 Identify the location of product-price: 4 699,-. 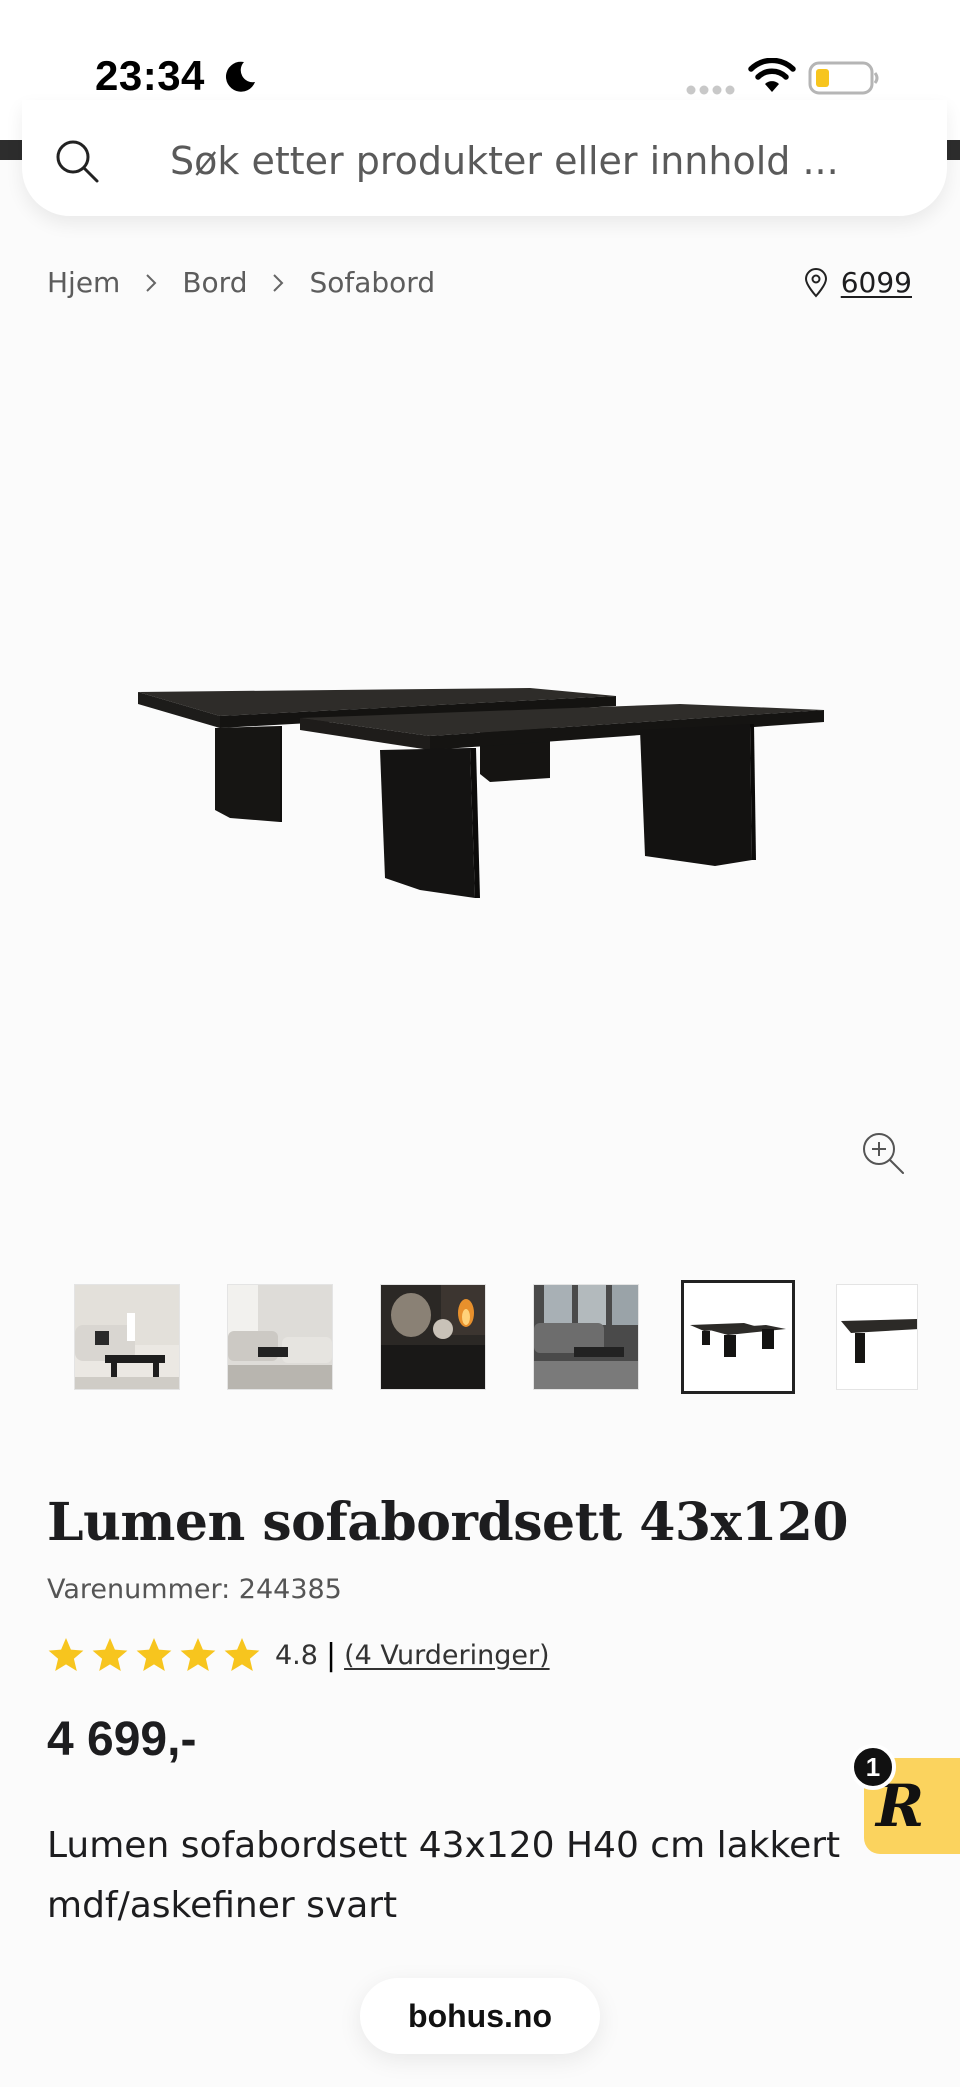
(122, 1739).